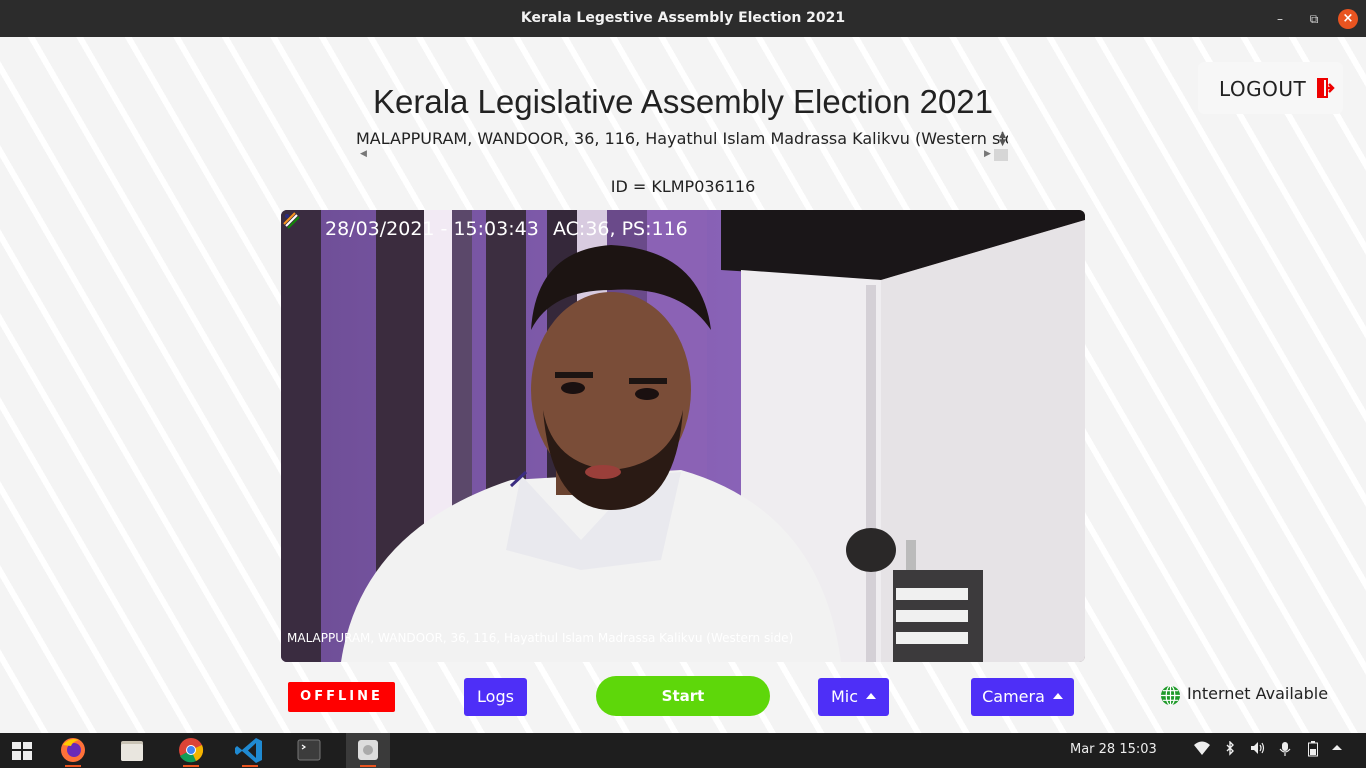 Image resolution: width=1366 pixels, height=768 pixels. Describe the element at coordinates (1326, 88) in the screenshot. I see `logout-icon` at that location.